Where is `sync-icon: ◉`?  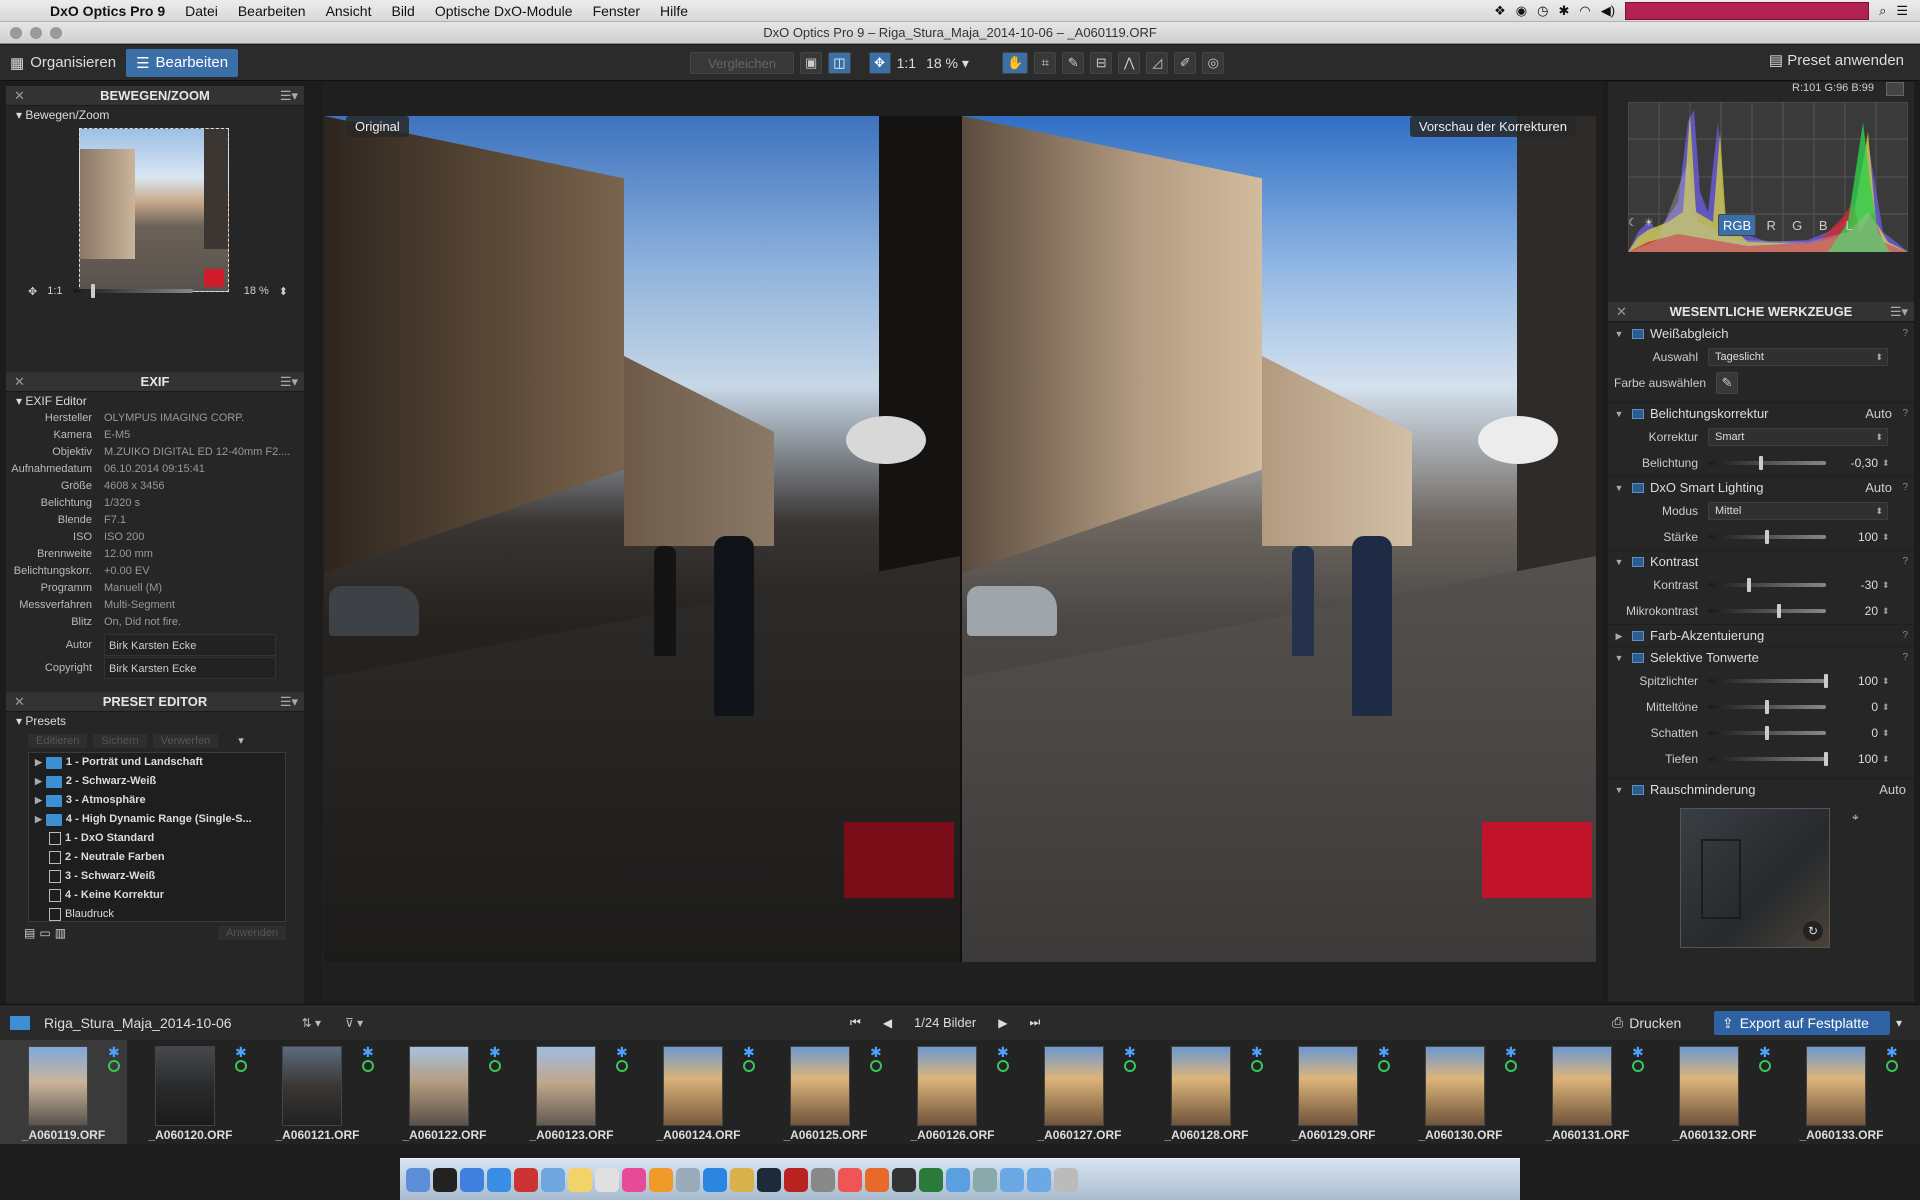 sync-icon: ◉ is located at coordinates (1521, 11).